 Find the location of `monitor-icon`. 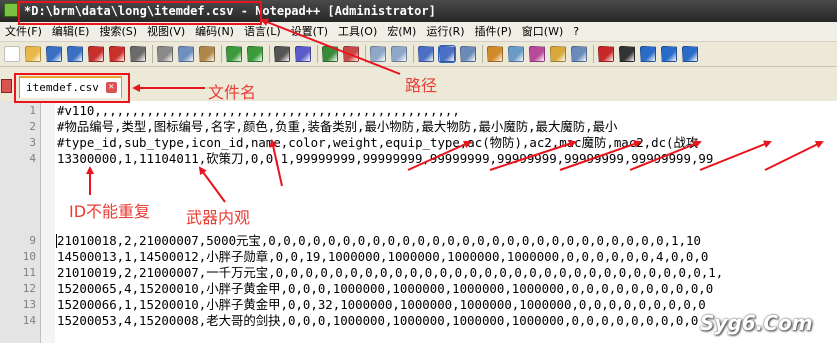

monitor-icon is located at coordinates (579, 54).